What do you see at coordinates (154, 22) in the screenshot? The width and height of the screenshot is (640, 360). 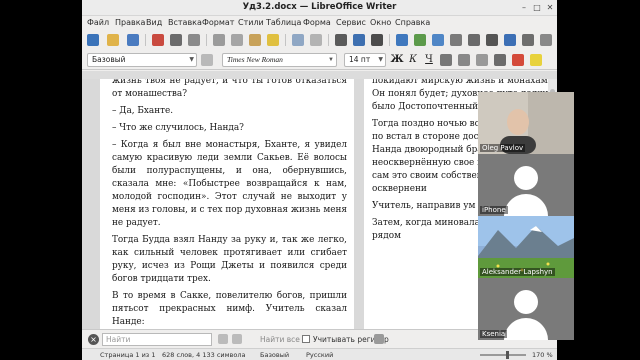 I see `menu-view: Вид` at bounding box center [154, 22].